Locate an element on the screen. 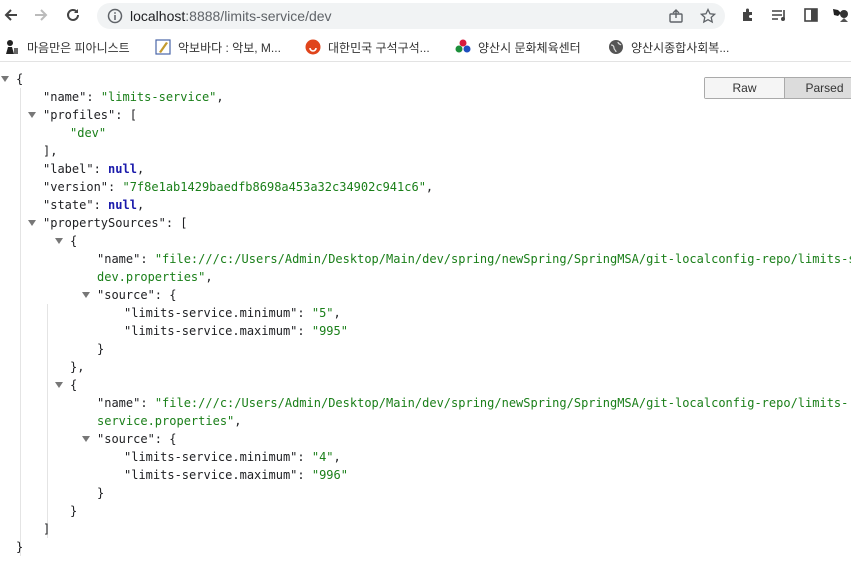 The height and width of the screenshot is (578, 851). bookmark-item: 마음만은 피아니스트 is located at coordinates (67, 47).